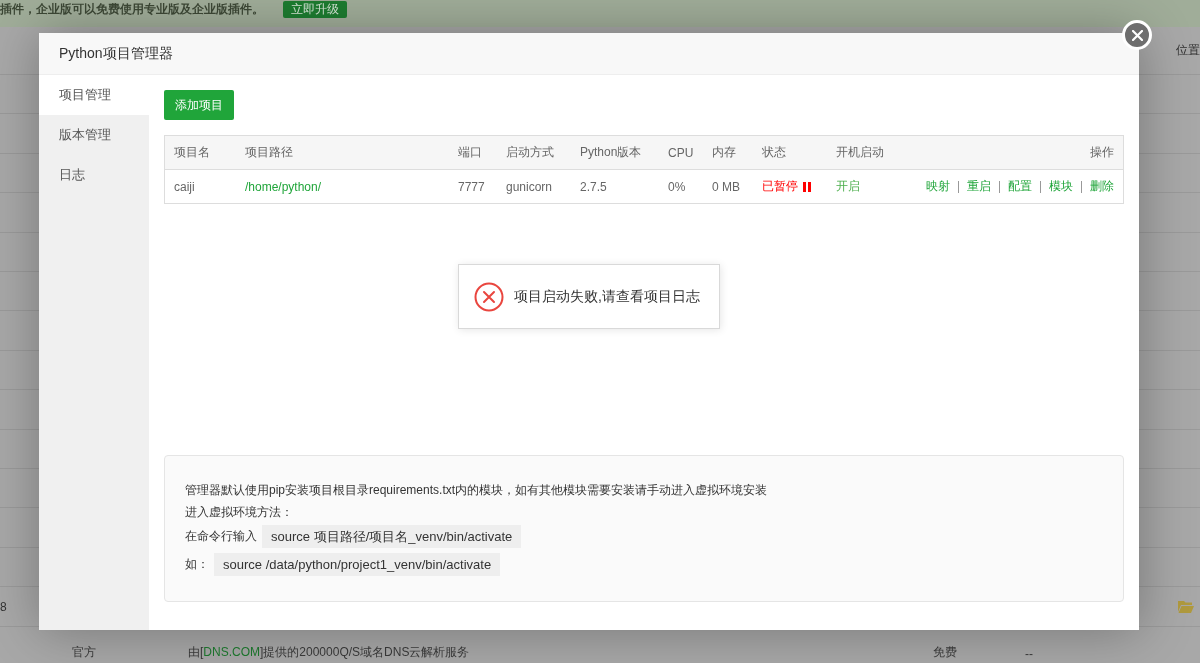 This screenshot has width=1200, height=663. Describe the element at coordinates (84, 653) in the screenshot. I see `table-cell-text: 官方` at that location.